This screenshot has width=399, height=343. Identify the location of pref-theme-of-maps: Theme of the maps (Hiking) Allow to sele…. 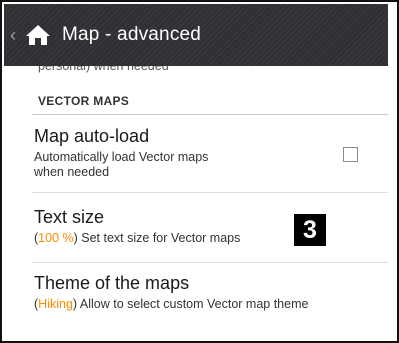
(209, 292).